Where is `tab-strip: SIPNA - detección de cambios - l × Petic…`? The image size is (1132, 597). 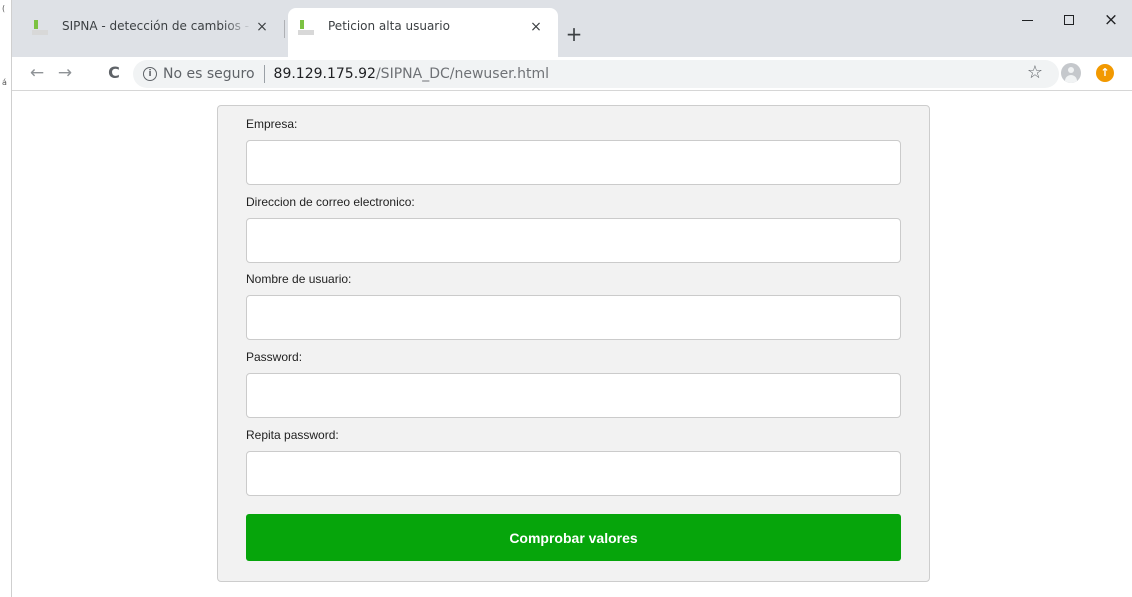
tab-strip: SIPNA - detección de cambios - l × Petic… is located at coordinates (572, 28).